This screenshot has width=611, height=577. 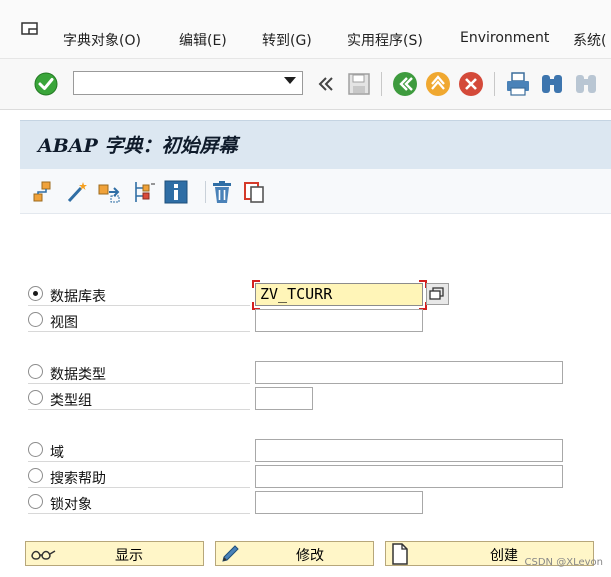 What do you see at coordinates (339, 320) in the screenshot?
I see `view-input` at bounding box center [339, 320].